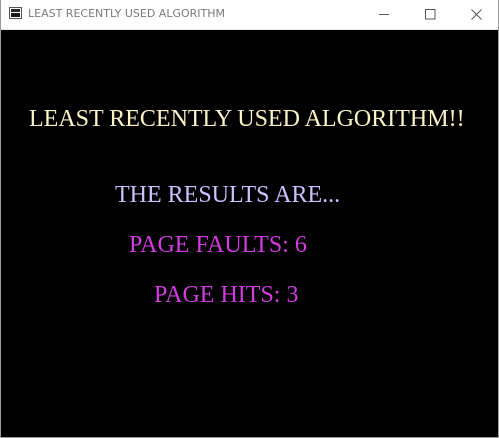  What do you see at coordinates (226, 295) in the screenshot?
I see `page-hits-value: PAGE HITS: 3` at bounding box center [226, 295].